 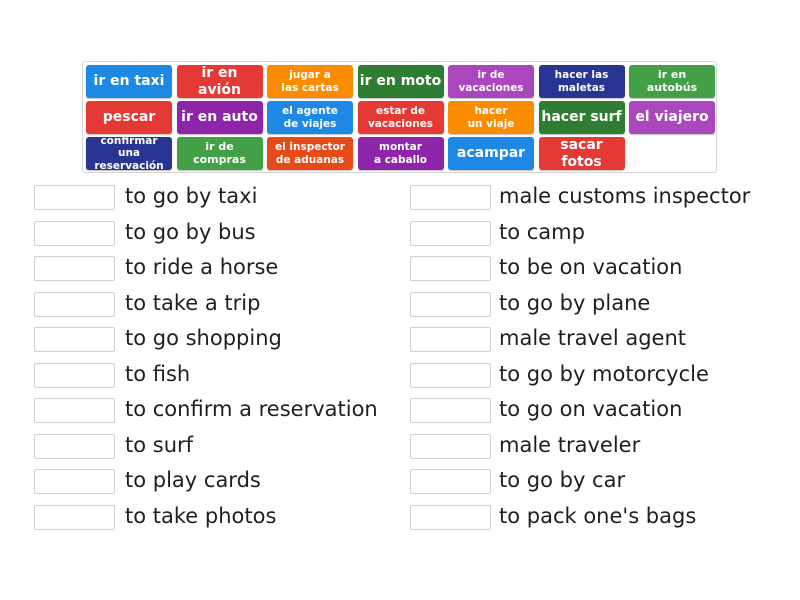 What do you see at coordinates (159, 444) in the screenshot?
I see `prompt-label: to surf` at bounding box center [159, 444].